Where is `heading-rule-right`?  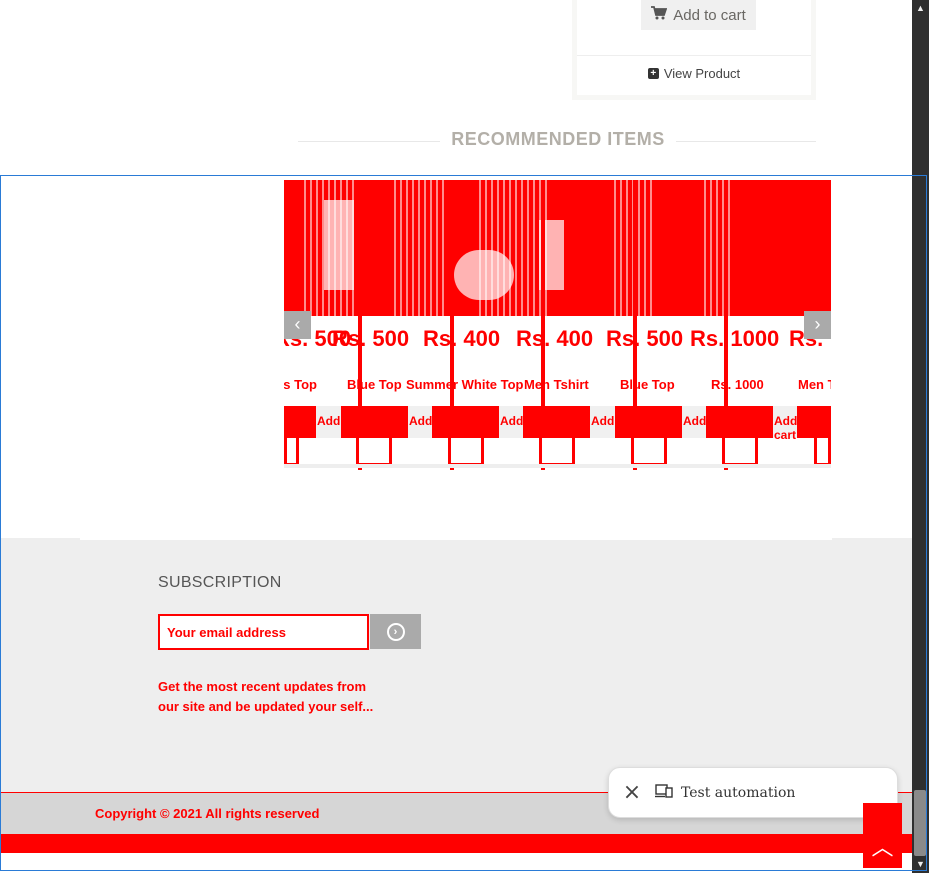
heading-rule-right is located at coordinates (742, 141).